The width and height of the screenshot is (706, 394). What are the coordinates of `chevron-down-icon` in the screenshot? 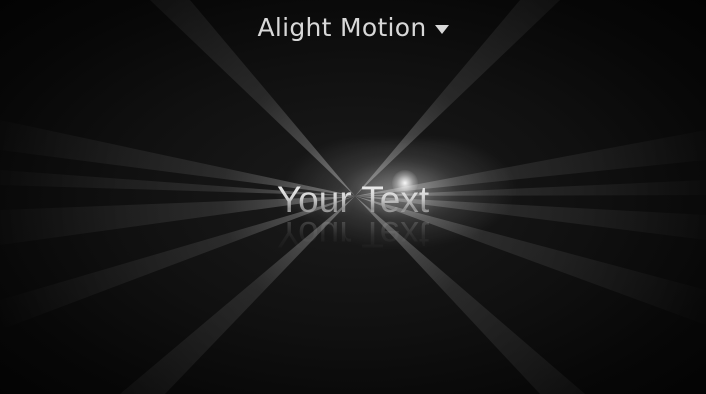 It's located at (441, 29).